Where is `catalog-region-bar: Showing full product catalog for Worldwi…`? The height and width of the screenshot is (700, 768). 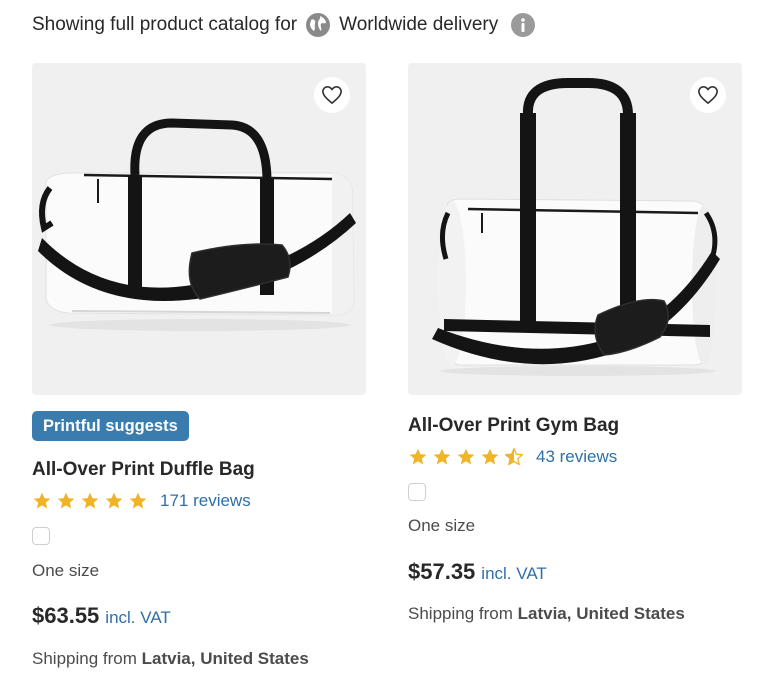 catalog-region-bar: Showing full product catalog for Worldwi… is located at coordinates (284, 25).